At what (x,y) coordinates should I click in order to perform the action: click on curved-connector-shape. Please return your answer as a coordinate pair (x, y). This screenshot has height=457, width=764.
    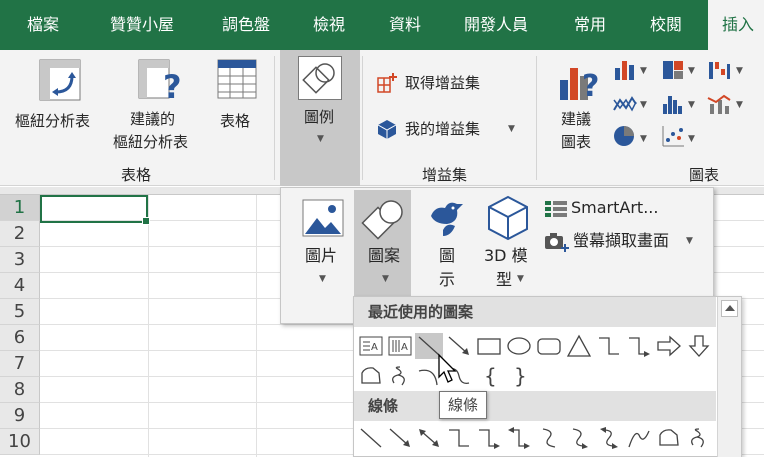
    Looking at the image, I should click on (549, 438).